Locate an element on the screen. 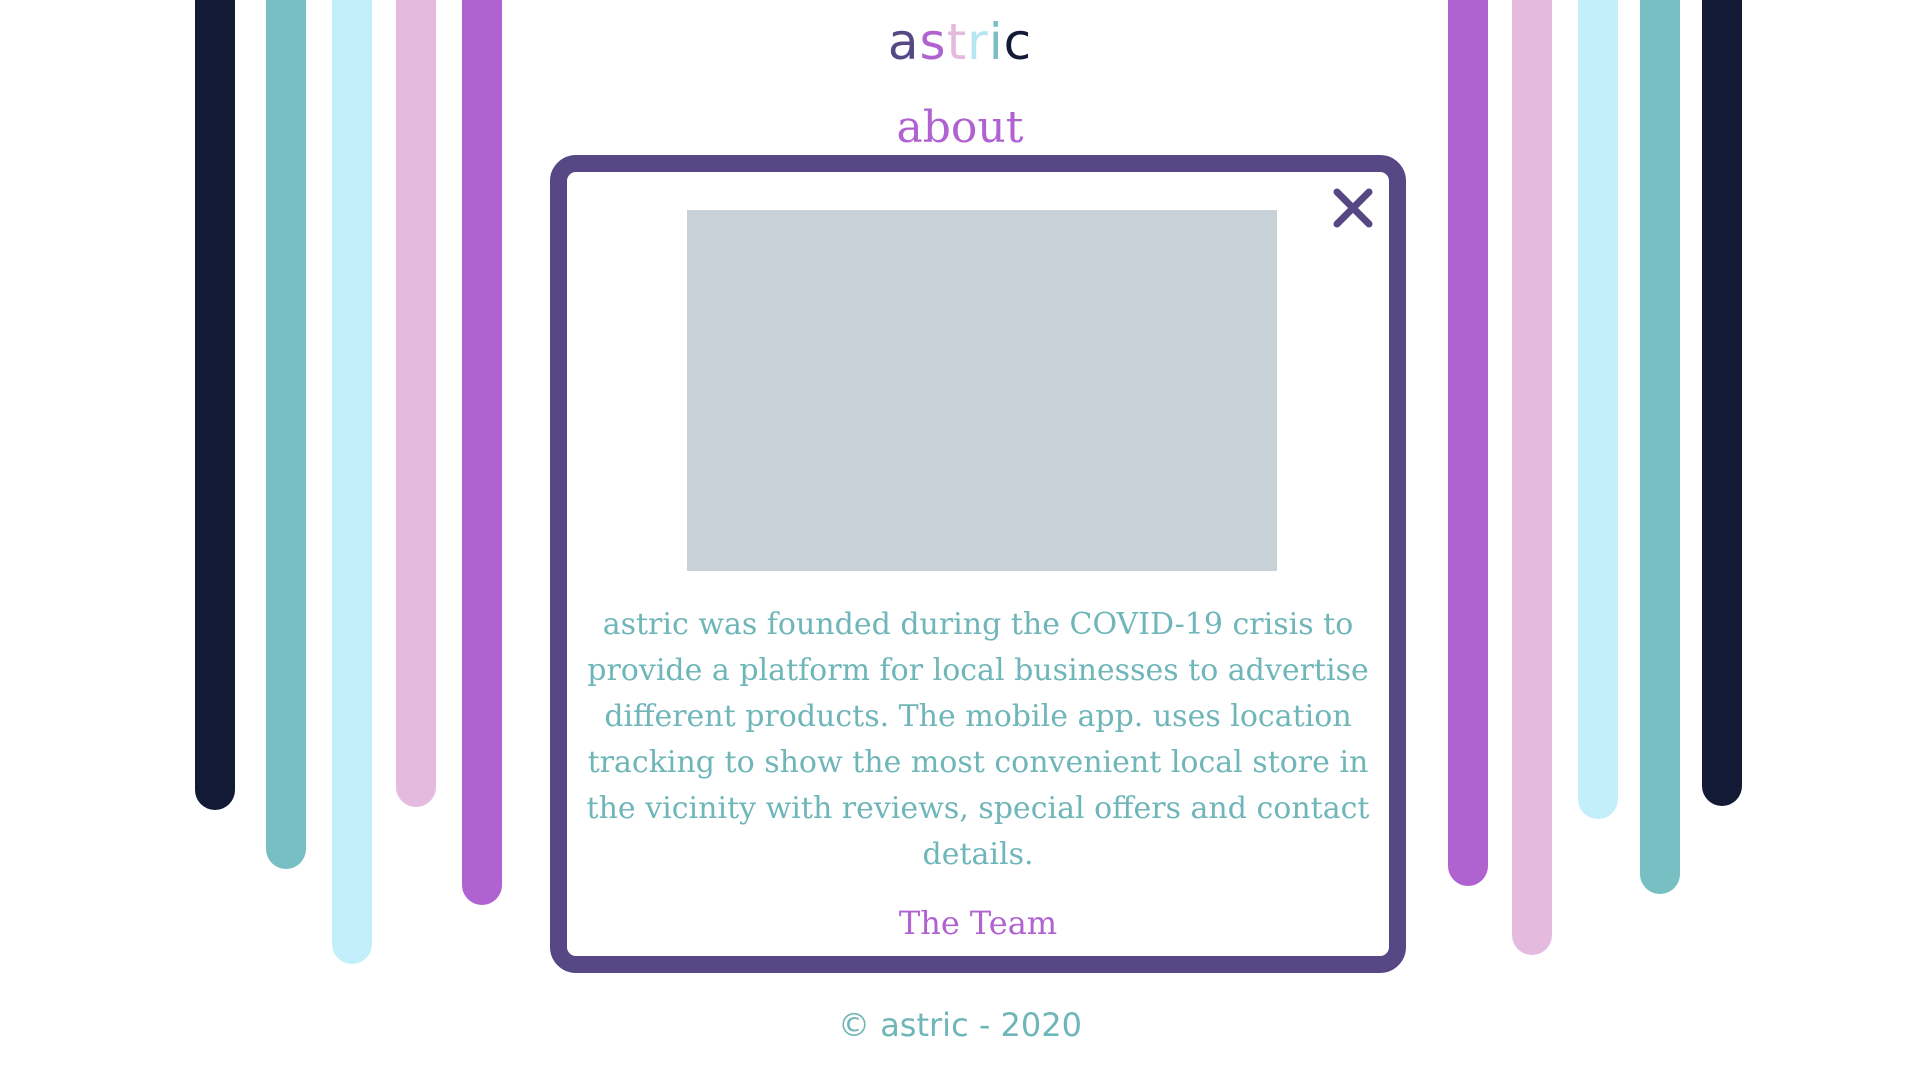 The image size is (1920, 1080). close-icon is located at coordinates (1353, 208).